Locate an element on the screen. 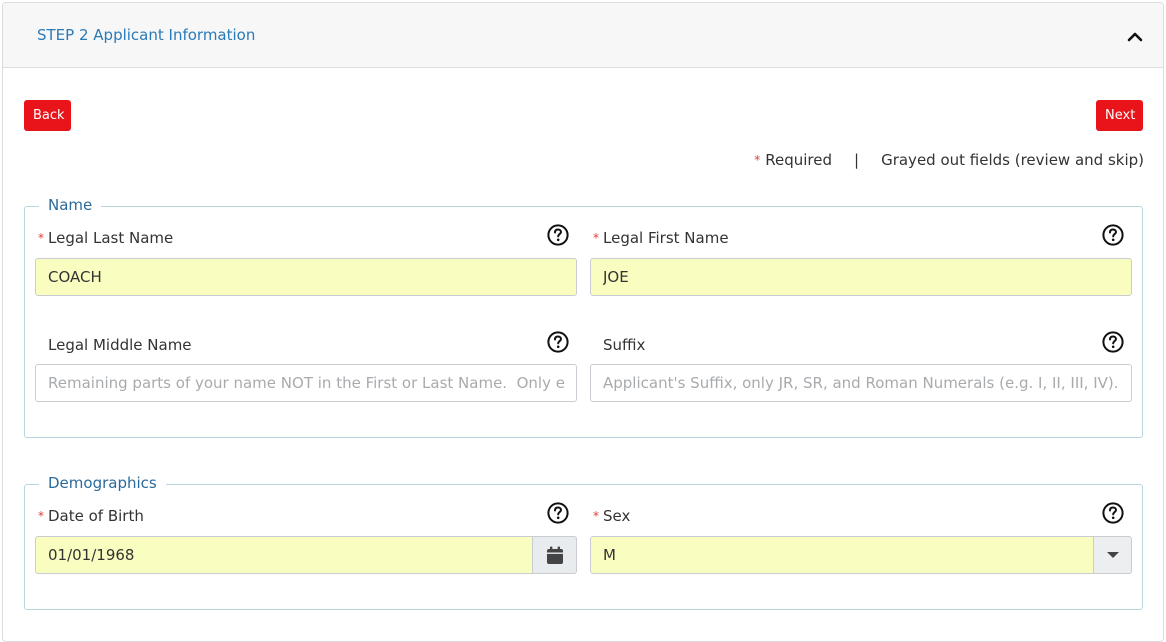  demographics-legend: Demographics is located at coordinates (102, 483).